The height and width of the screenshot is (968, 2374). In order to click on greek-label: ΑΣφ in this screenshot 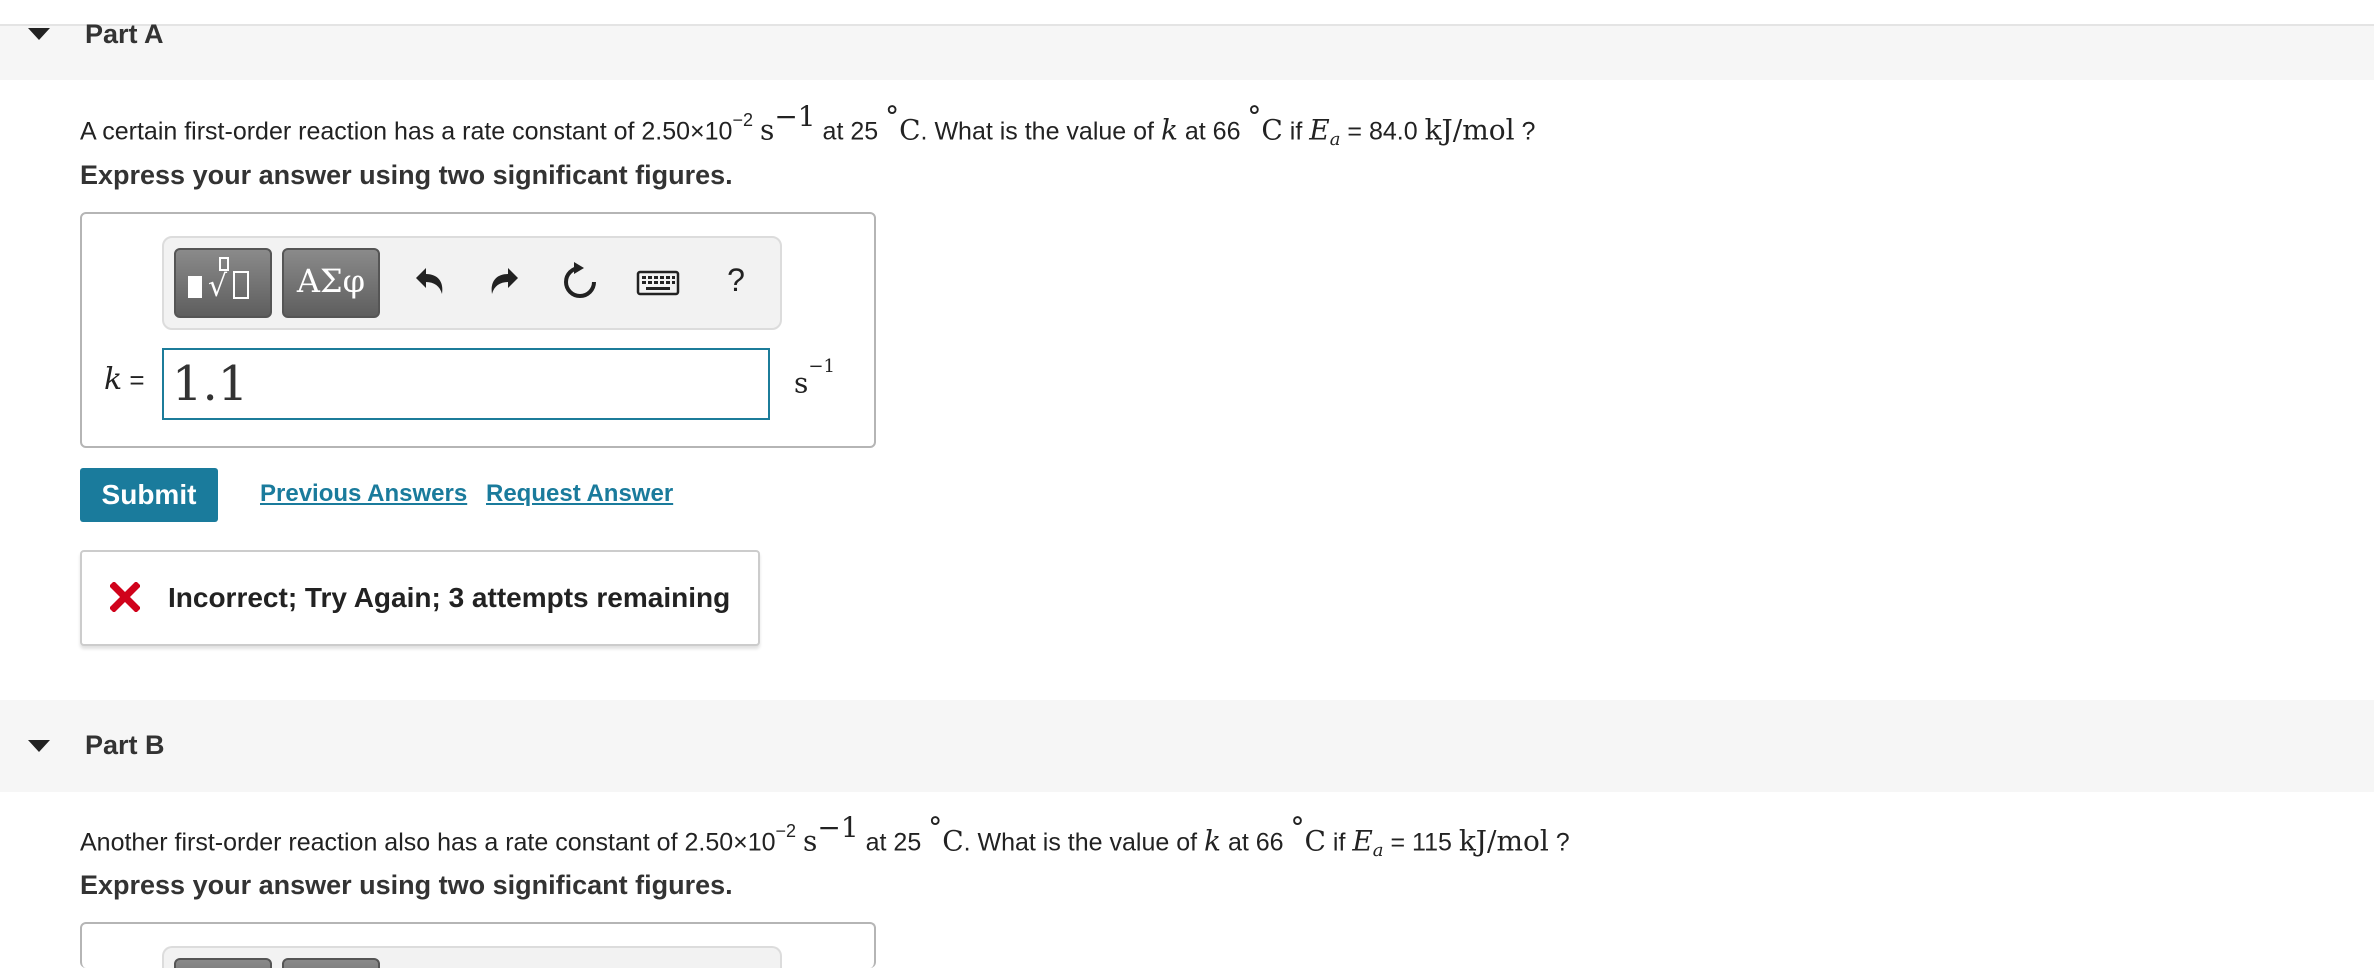, I will do `click(331, 281)`.